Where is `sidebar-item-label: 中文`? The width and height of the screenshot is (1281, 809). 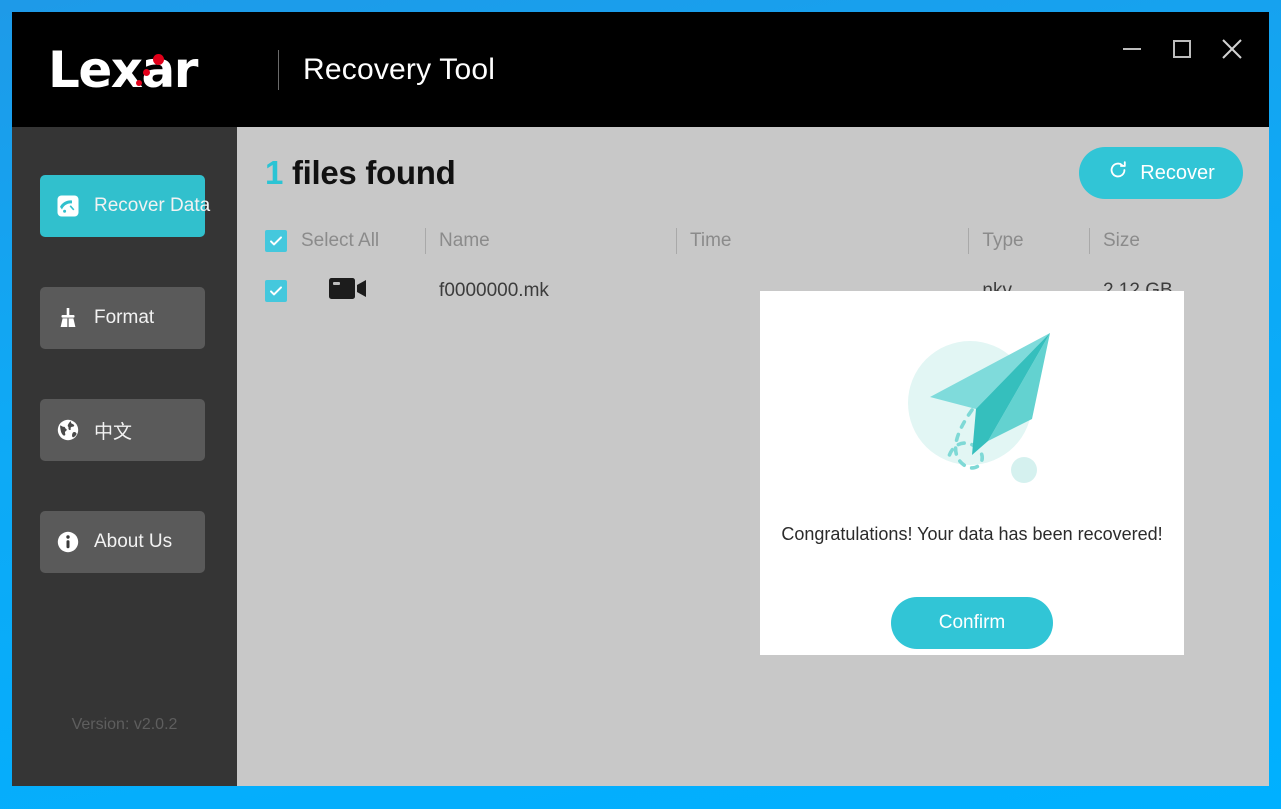 sidebar-item-label: 中文 is located at coordinates (113, 432).